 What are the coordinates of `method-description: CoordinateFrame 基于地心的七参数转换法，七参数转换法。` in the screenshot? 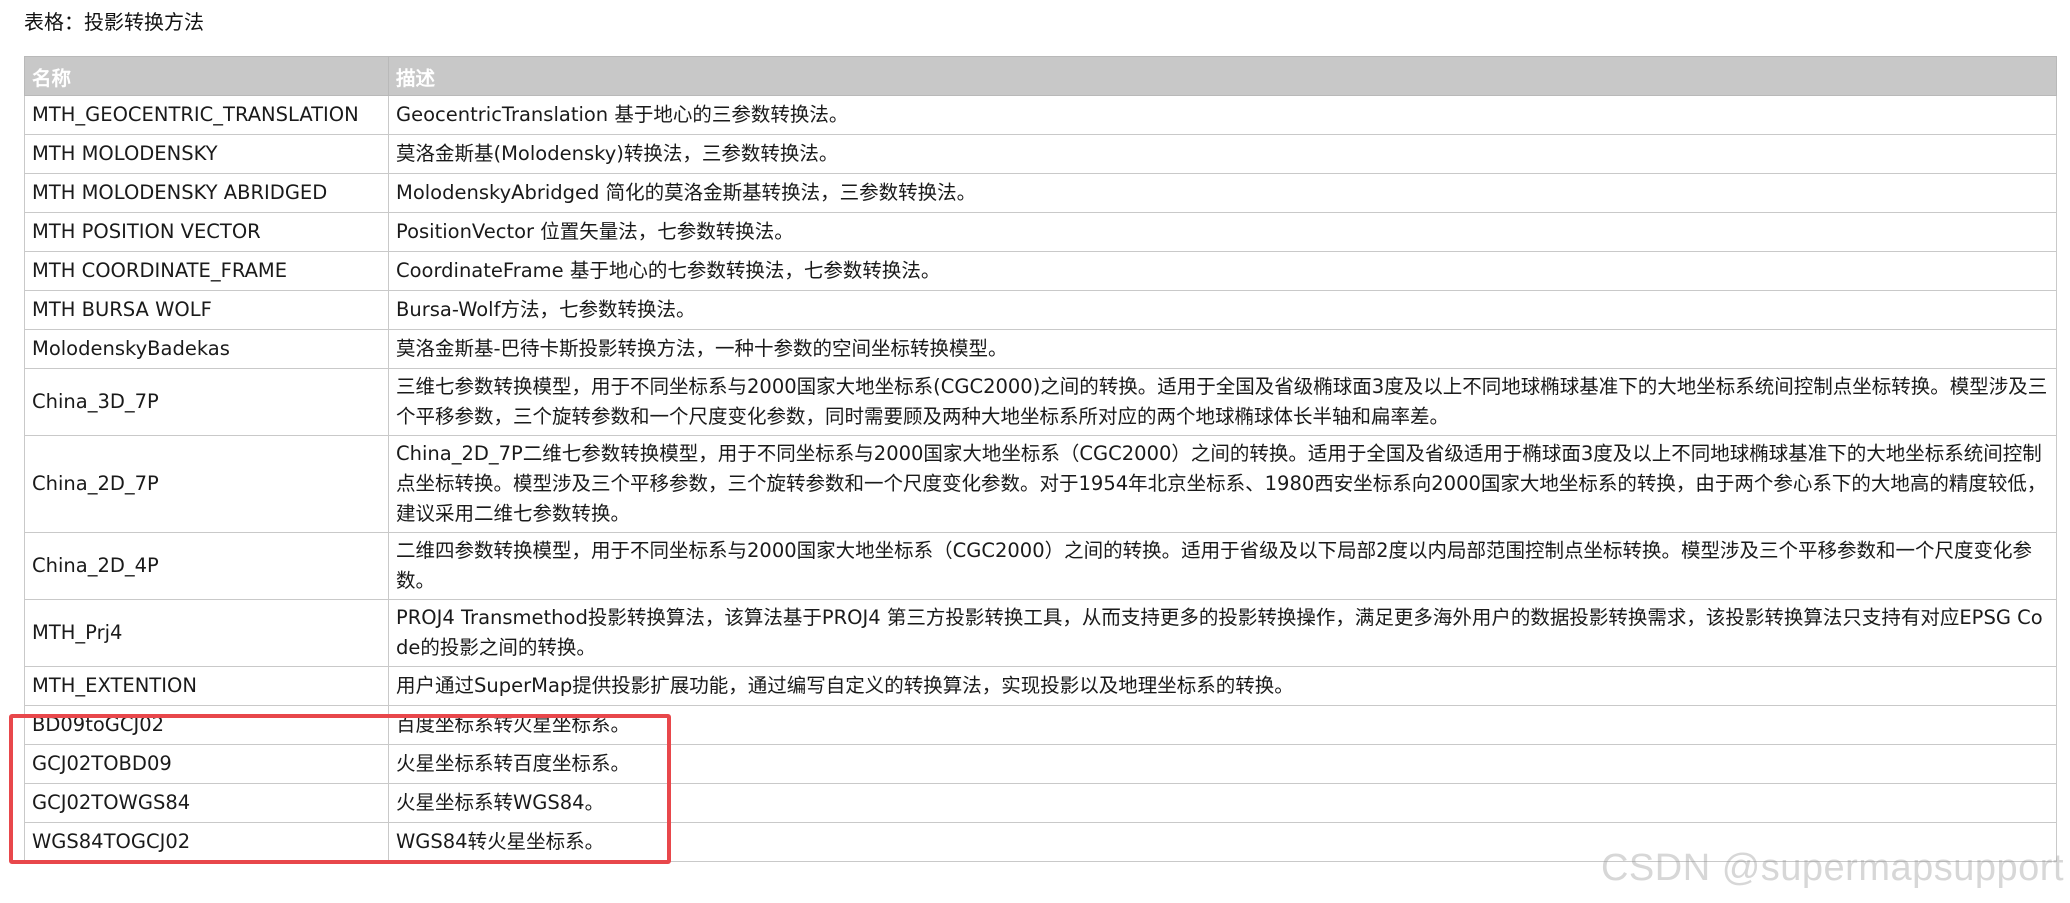 It's located at (1222, 271).